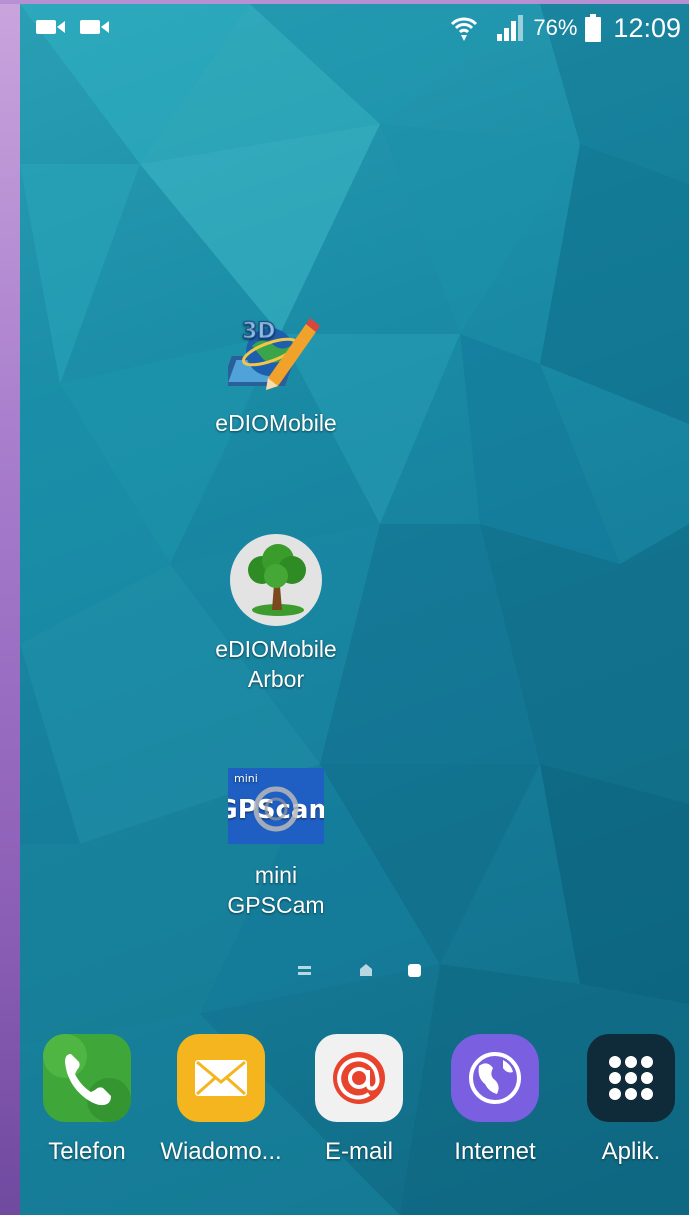 This screenshot has width=689, height=1215. I want to click on dock-label: Aplik., so click(631, 1151).